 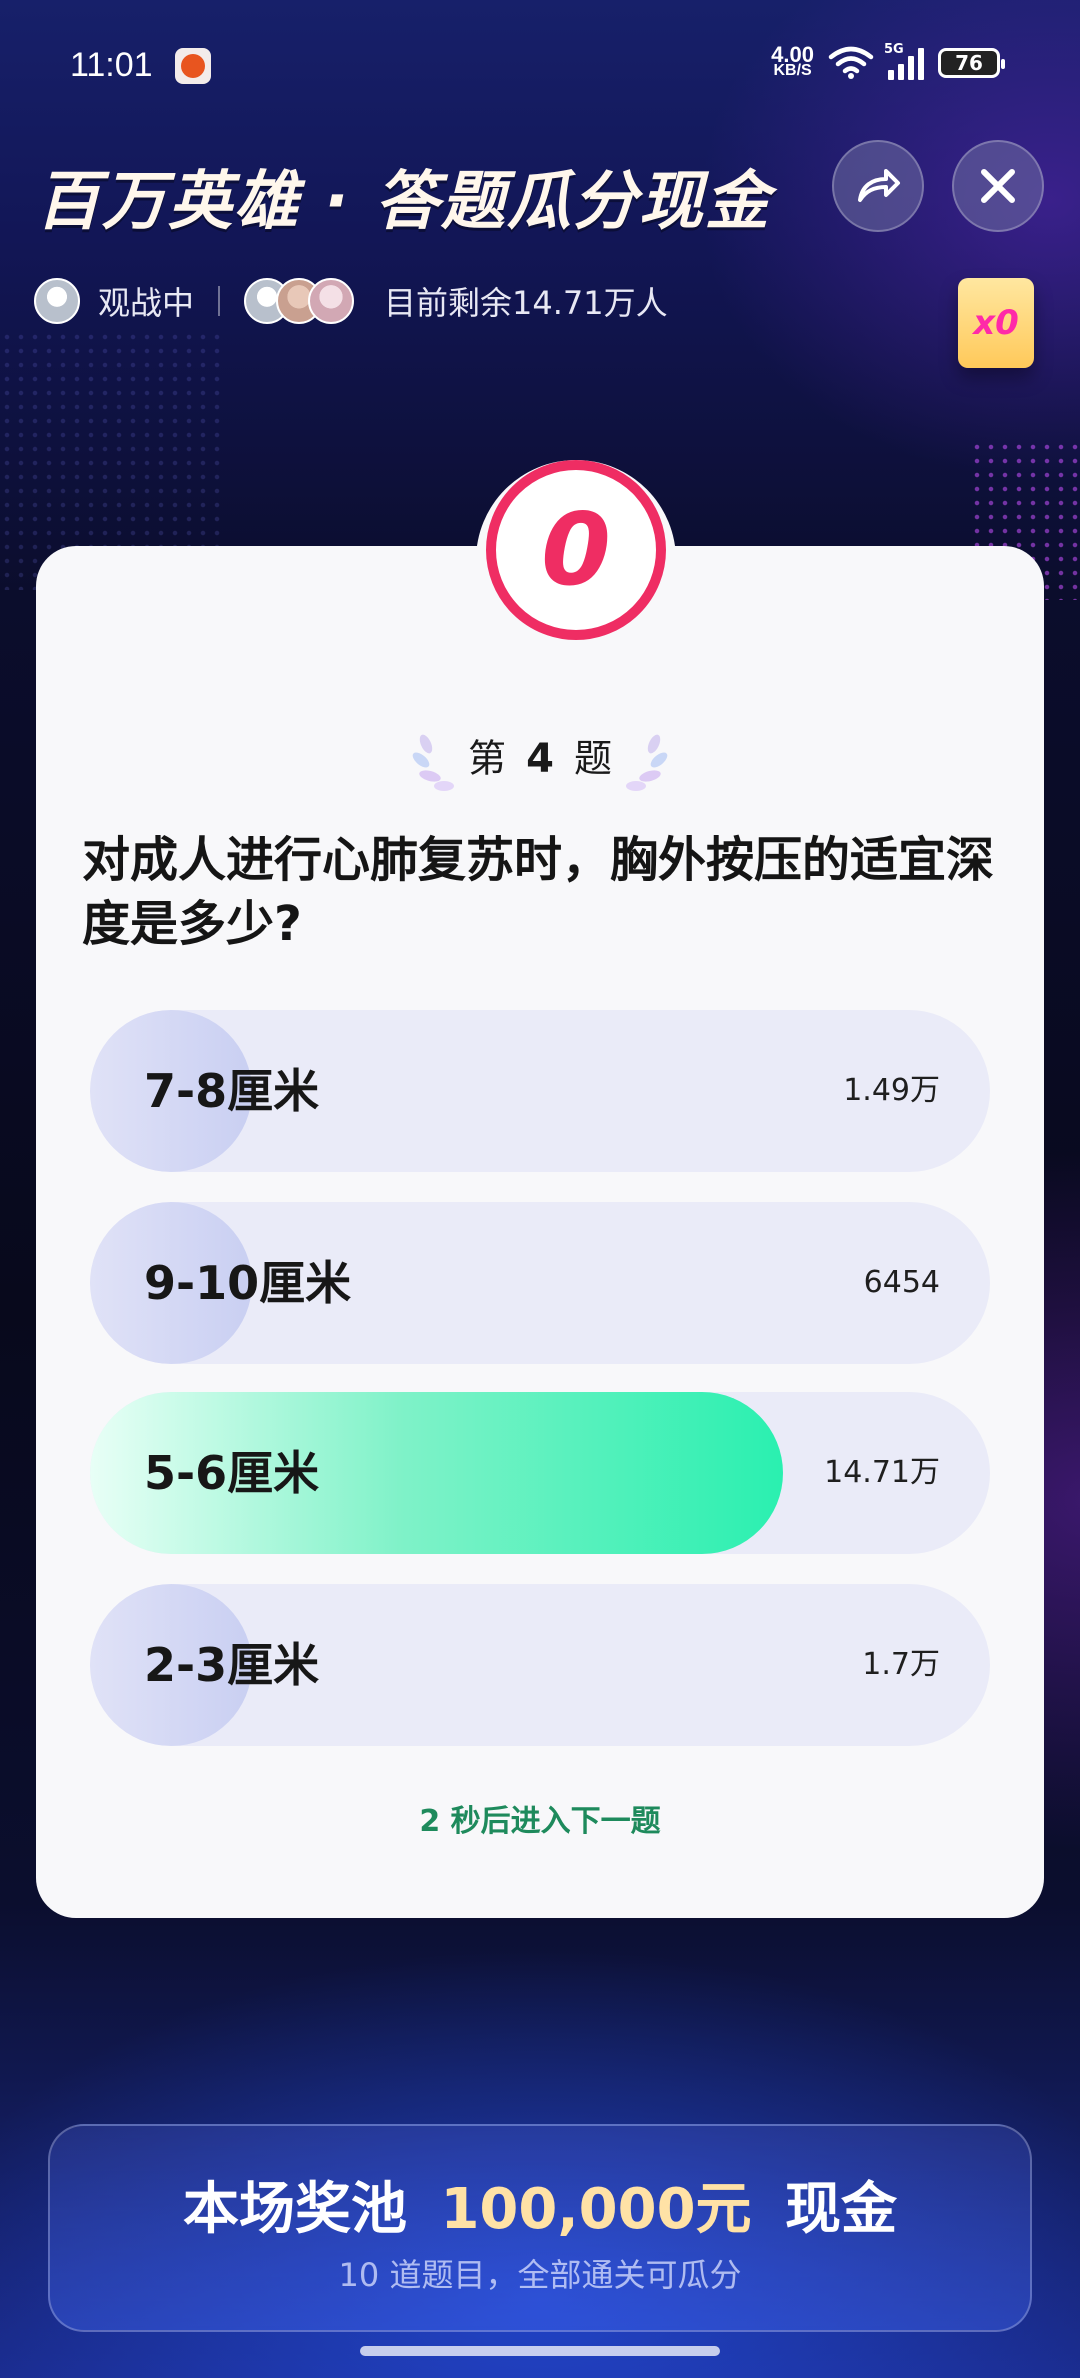 I want to click on countdown-timer: 0, so click(x=576, y=550).